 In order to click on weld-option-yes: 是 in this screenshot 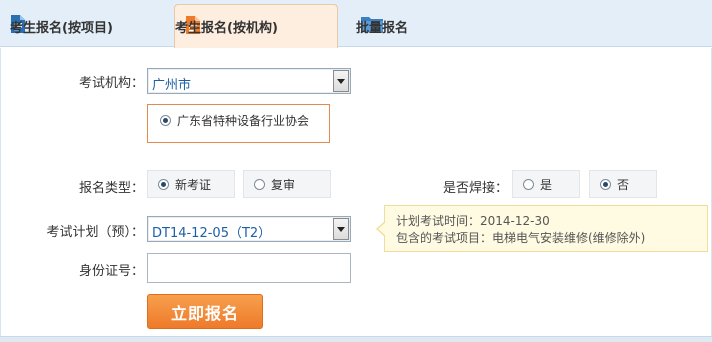, I will do `click(546, 184)`.